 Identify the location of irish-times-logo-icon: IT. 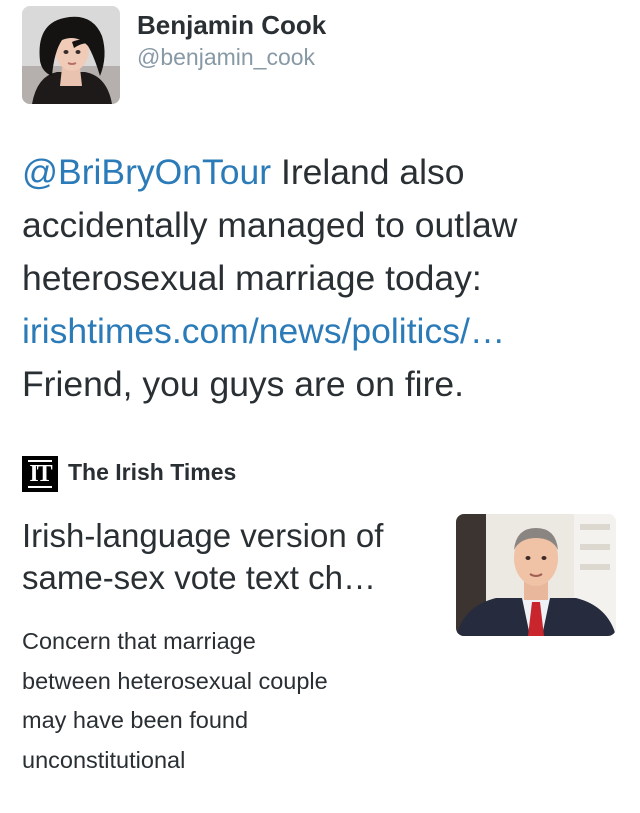
(40, 474).